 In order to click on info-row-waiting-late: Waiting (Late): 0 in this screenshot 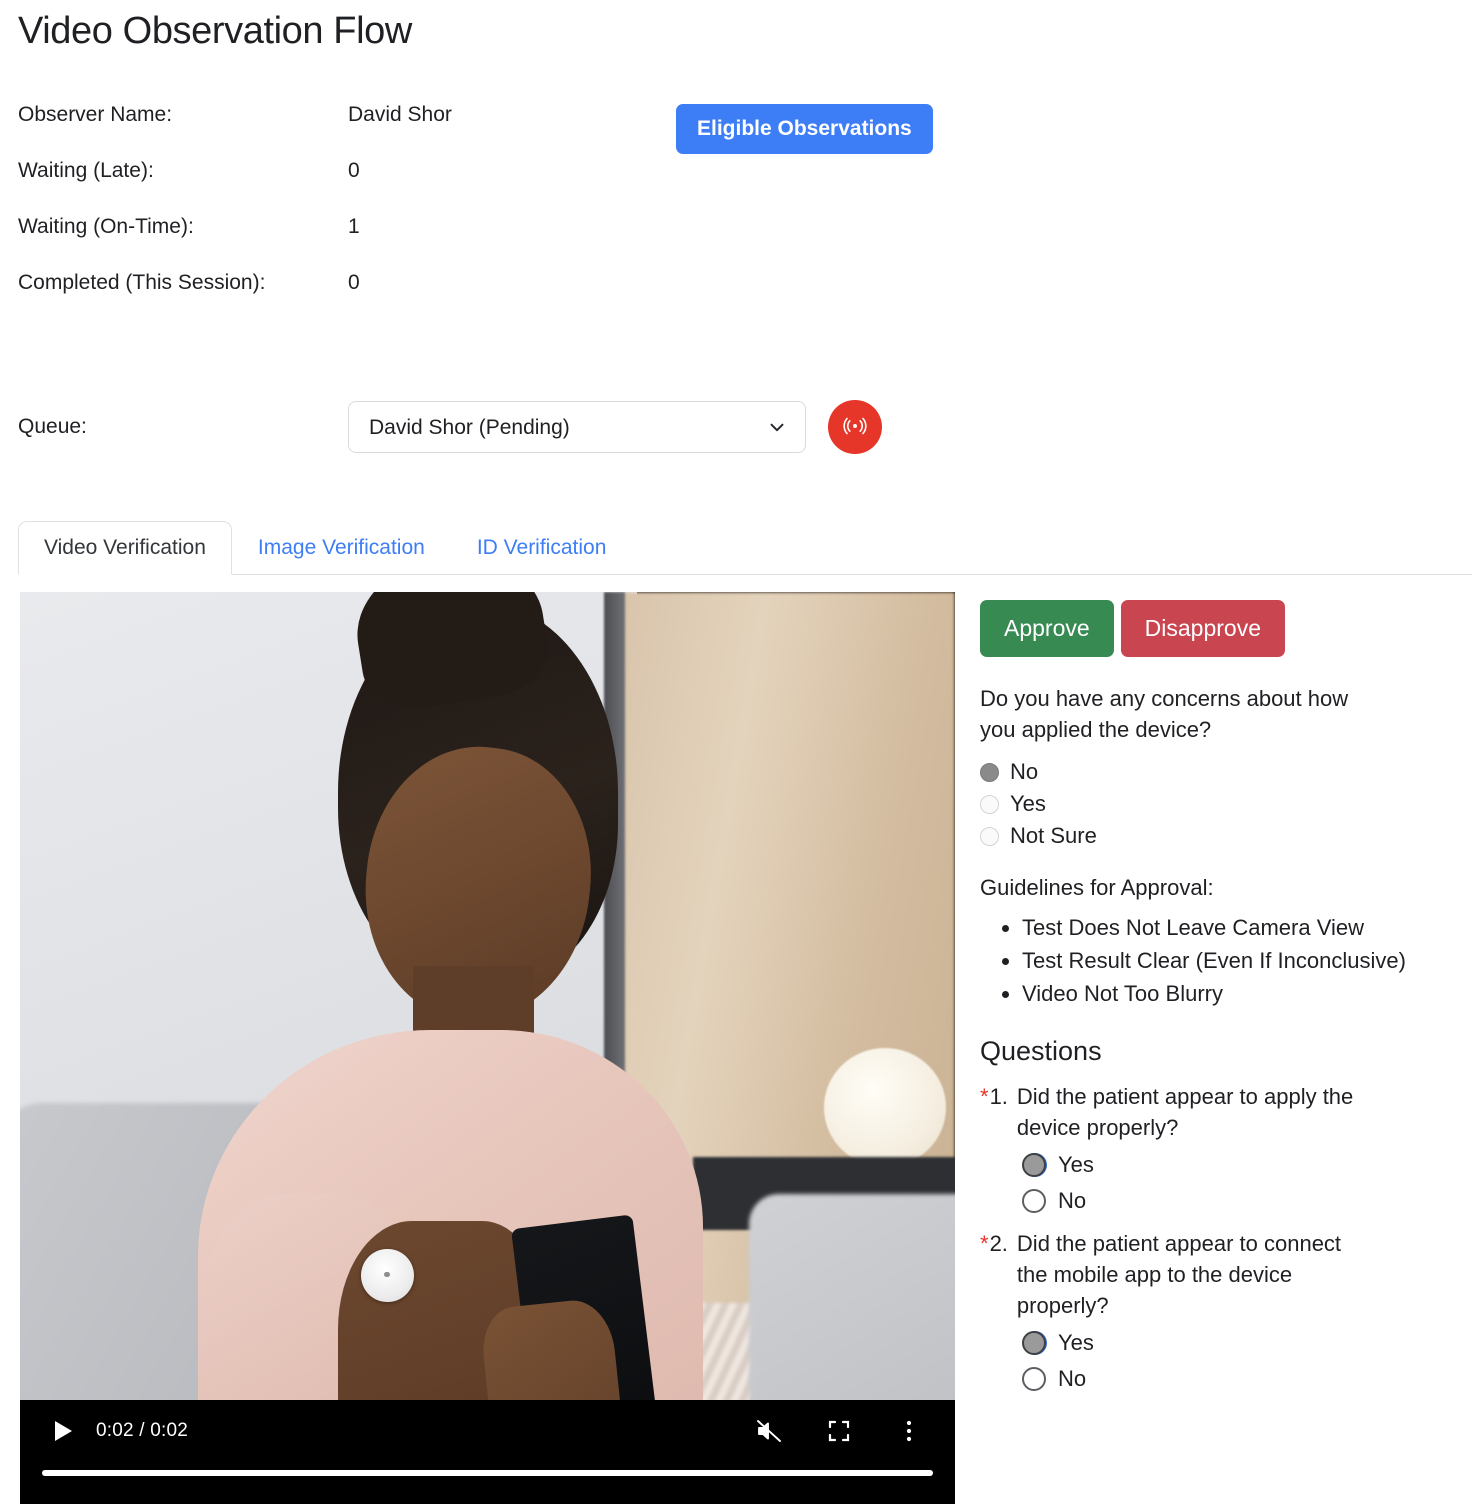, I will do `click(488, 170)`.